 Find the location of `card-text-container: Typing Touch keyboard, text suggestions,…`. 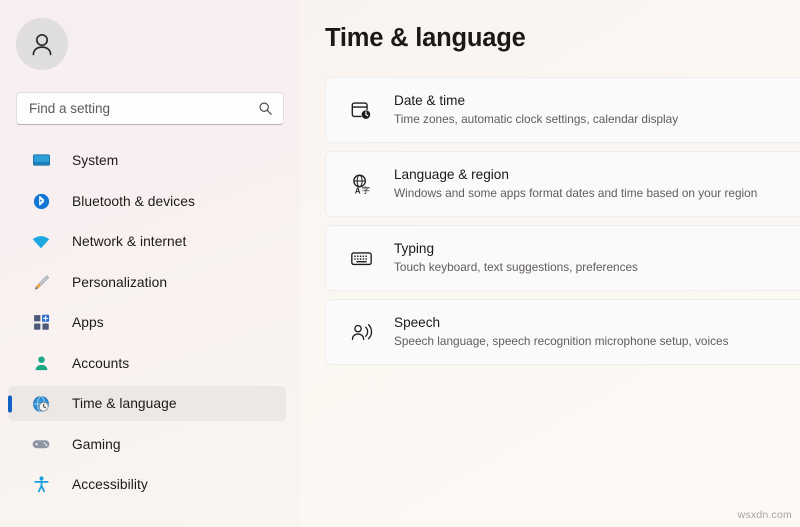

card-text-container: Typing Touch keyboard, text suggestions,… is located at coordinates (516, 258).